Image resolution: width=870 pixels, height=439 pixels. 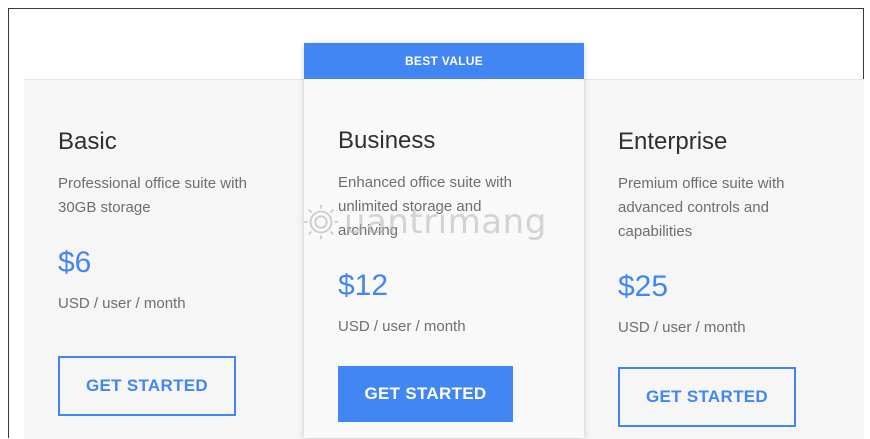 I want to click on get-started-button-business: GET STARTED, so click(x=425, y=394).